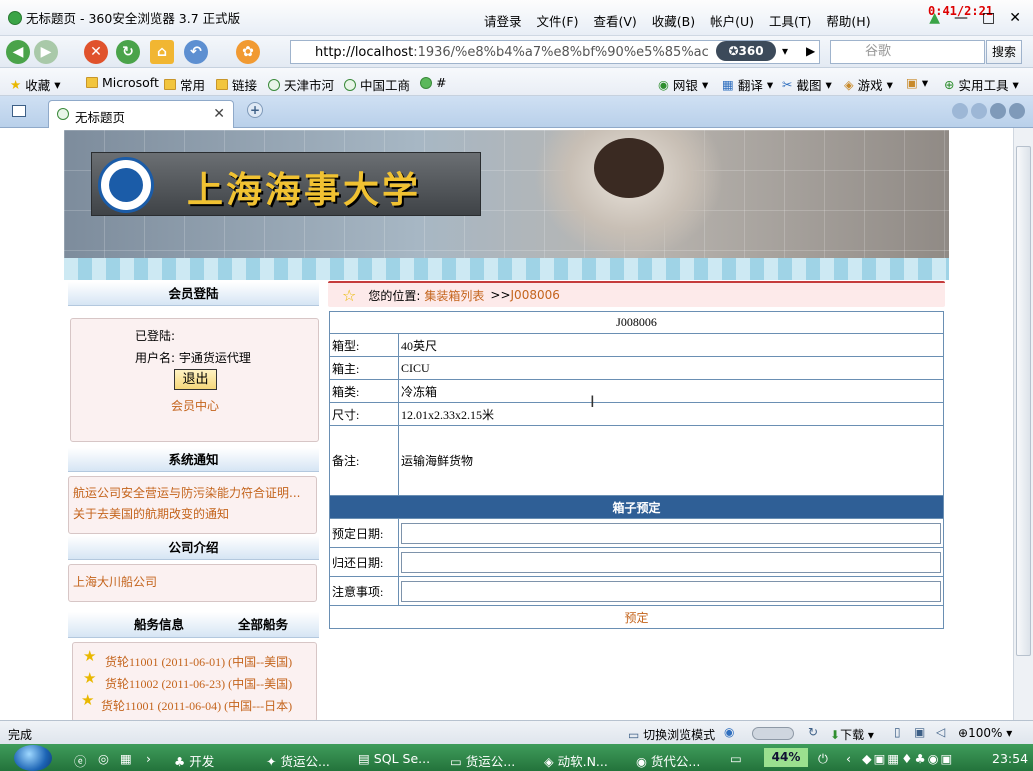  Describe the element at coordinates (301, 84) in the screenshot. I see `fav-tianjin: 天津市河` at that location.